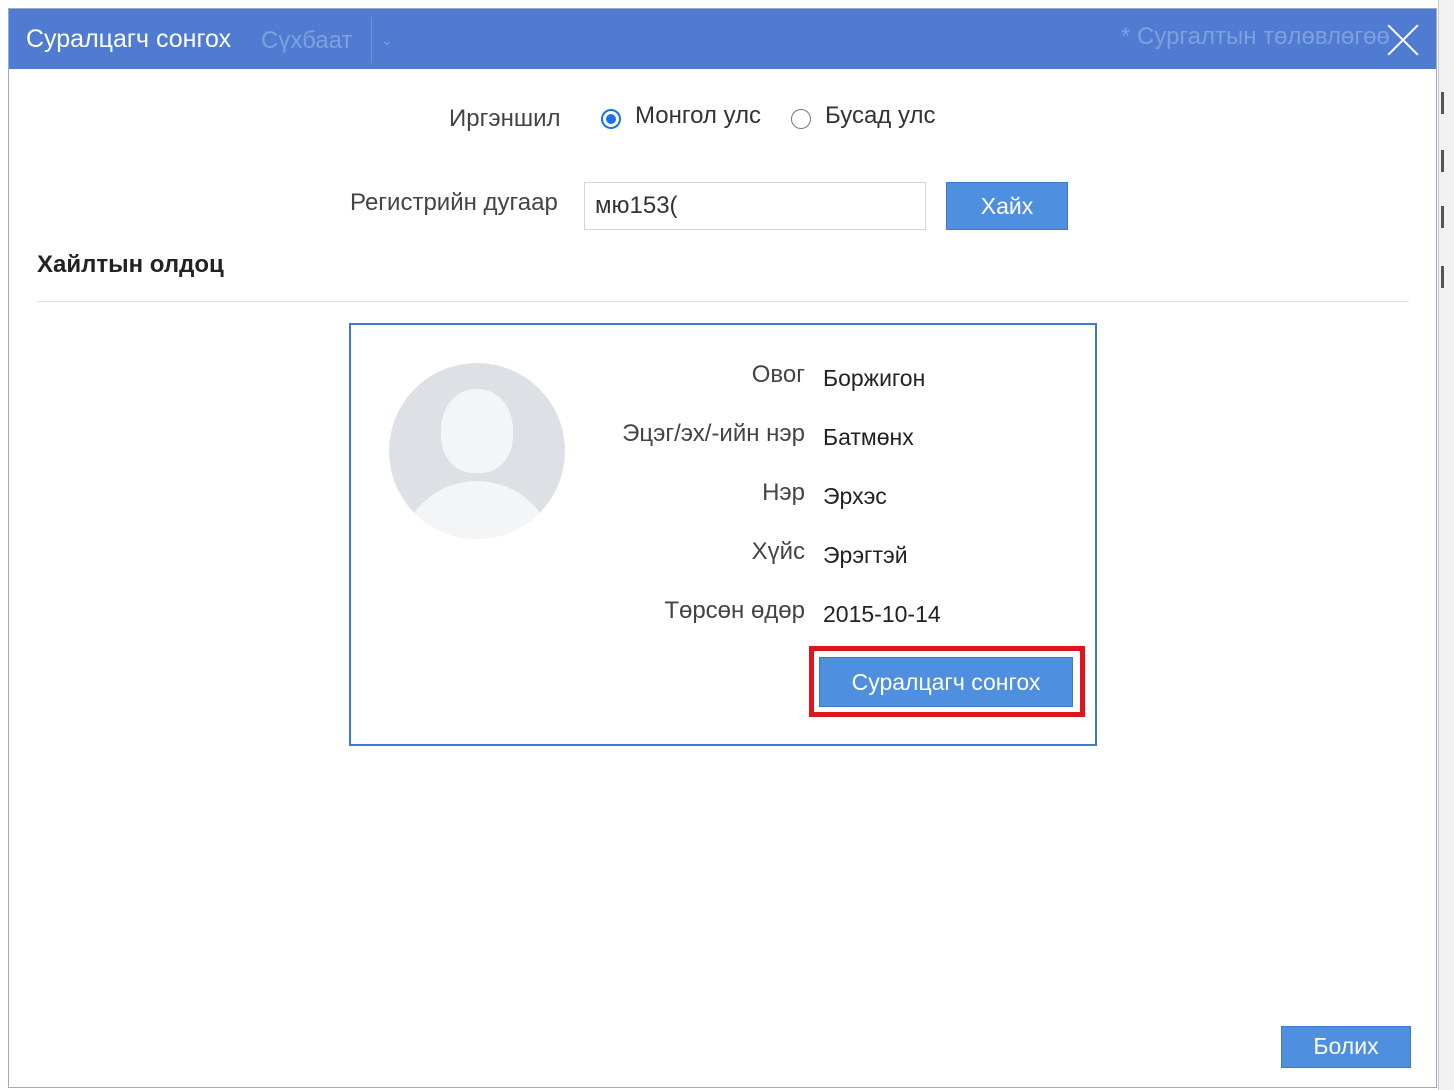  Describe the element at coordinates (386, 40) in the screenshot. I see `background-ghost-caret-icon: ⌄` at that location.